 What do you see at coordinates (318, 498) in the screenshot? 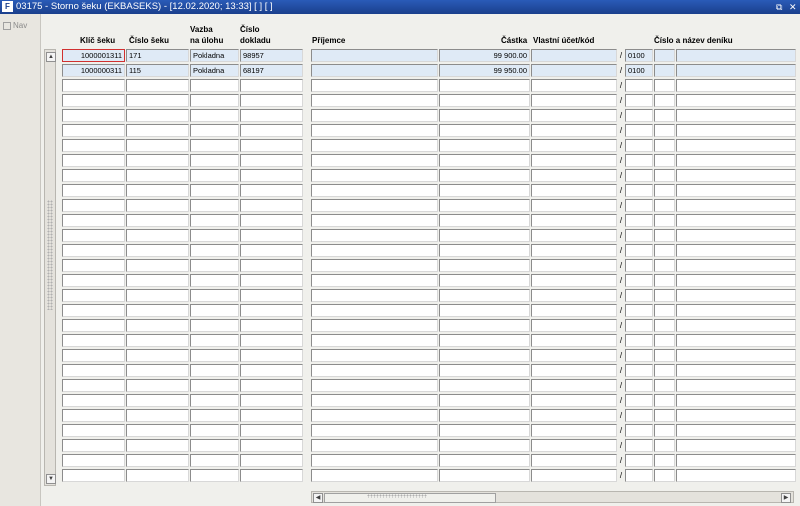
I see `scroll-left-icon: ◀` at bounding box center [318, 498].